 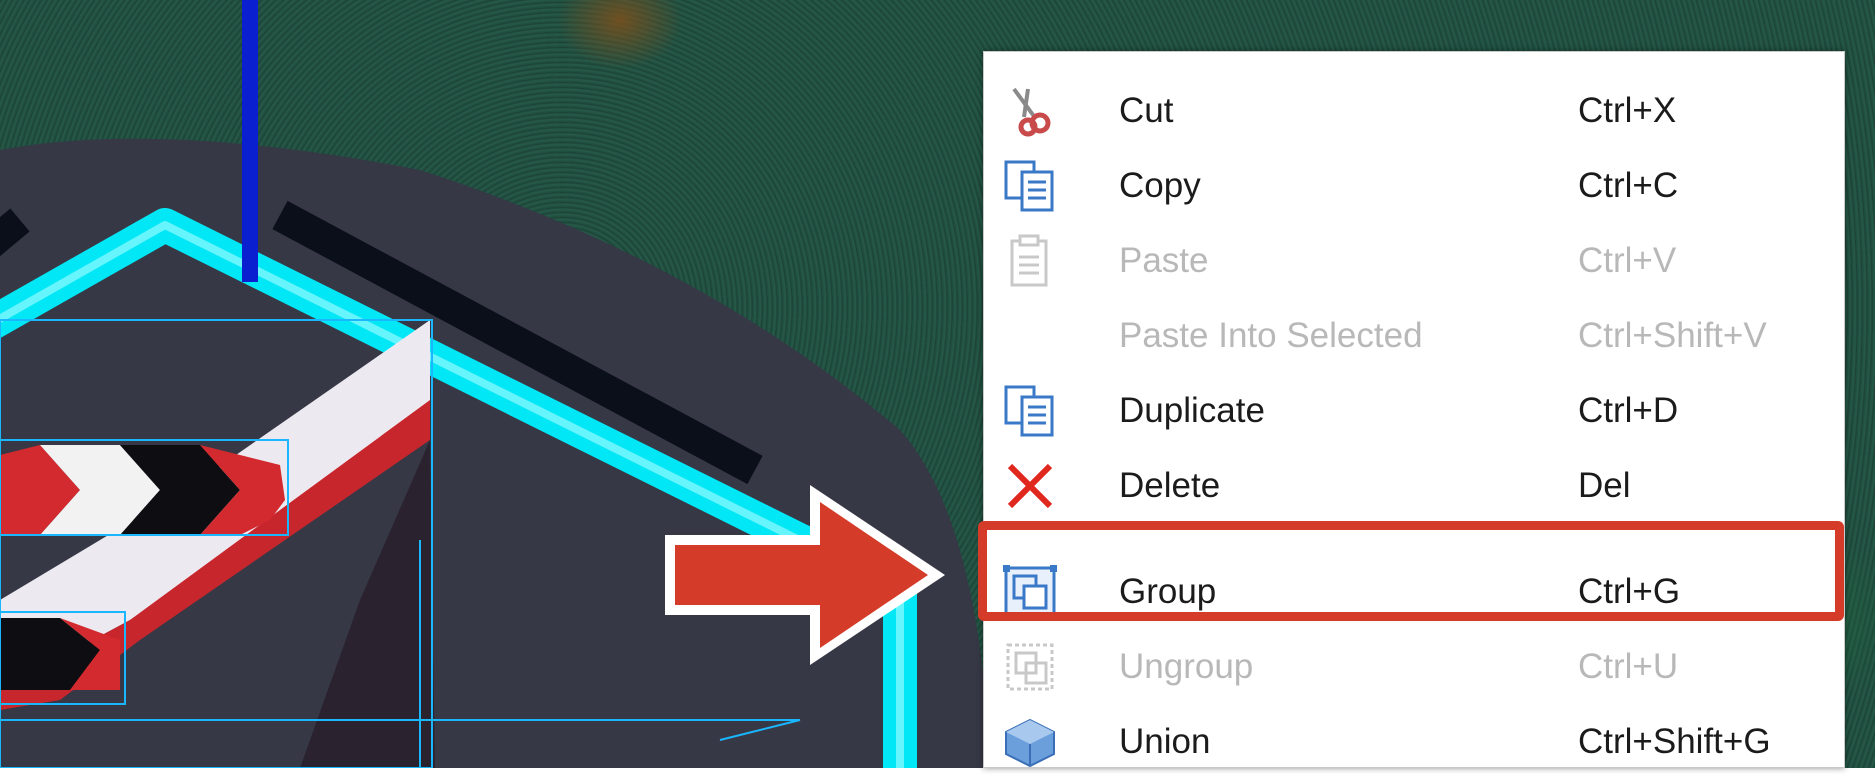 I want to click on menu-shortcut: Ctrl+Shift+V, so click(x=1672, y=335).